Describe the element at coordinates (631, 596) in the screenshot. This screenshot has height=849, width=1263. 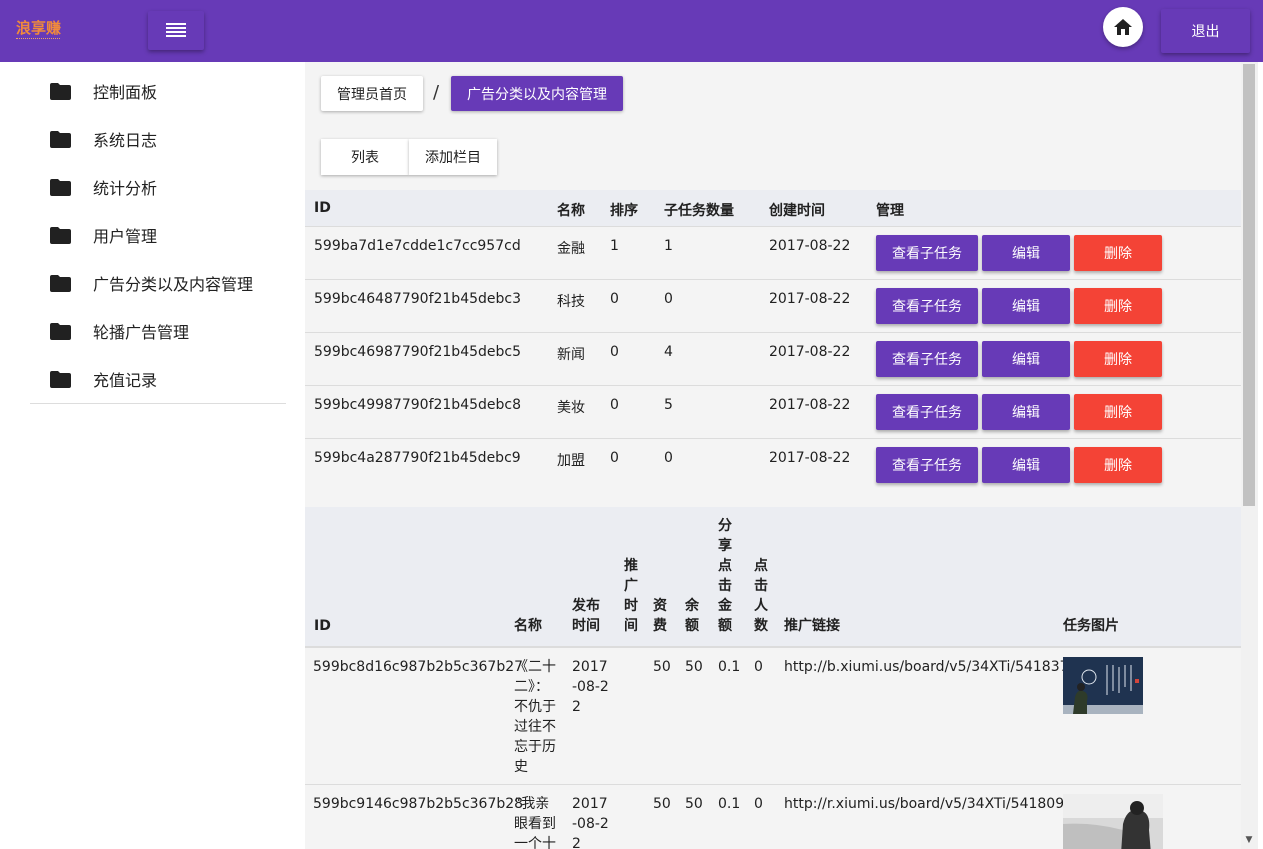
I see `header-promo-time: 推广时间` at that location.